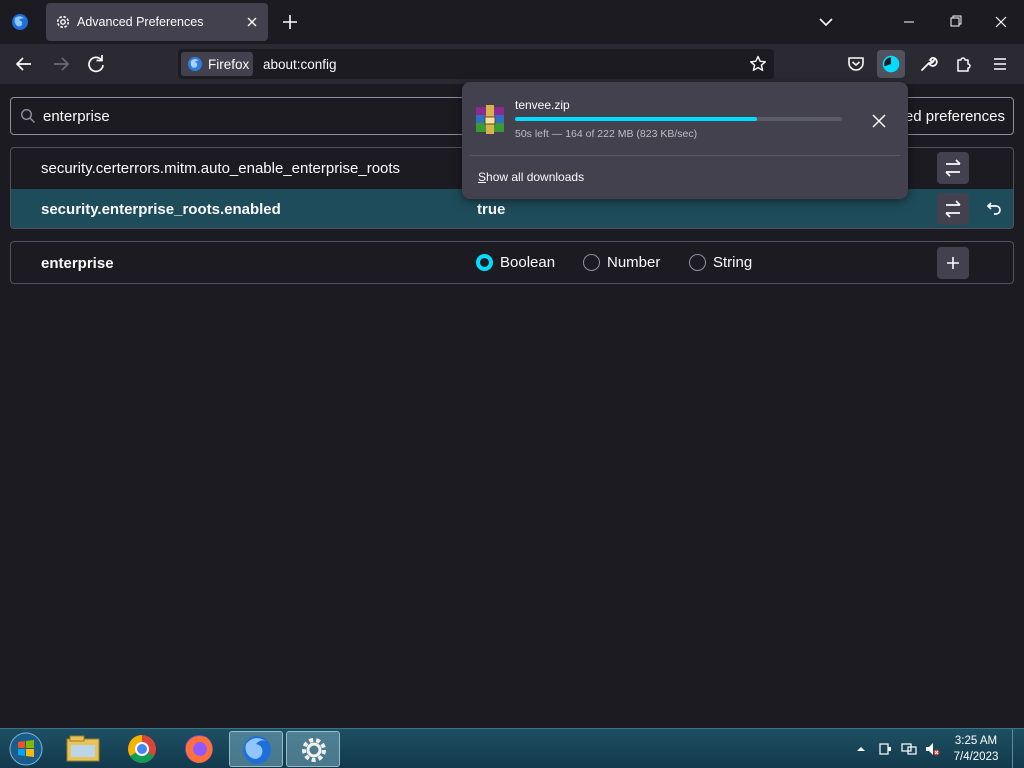  I want to click on download-filename: tenvee.zip, so click(542, 105).